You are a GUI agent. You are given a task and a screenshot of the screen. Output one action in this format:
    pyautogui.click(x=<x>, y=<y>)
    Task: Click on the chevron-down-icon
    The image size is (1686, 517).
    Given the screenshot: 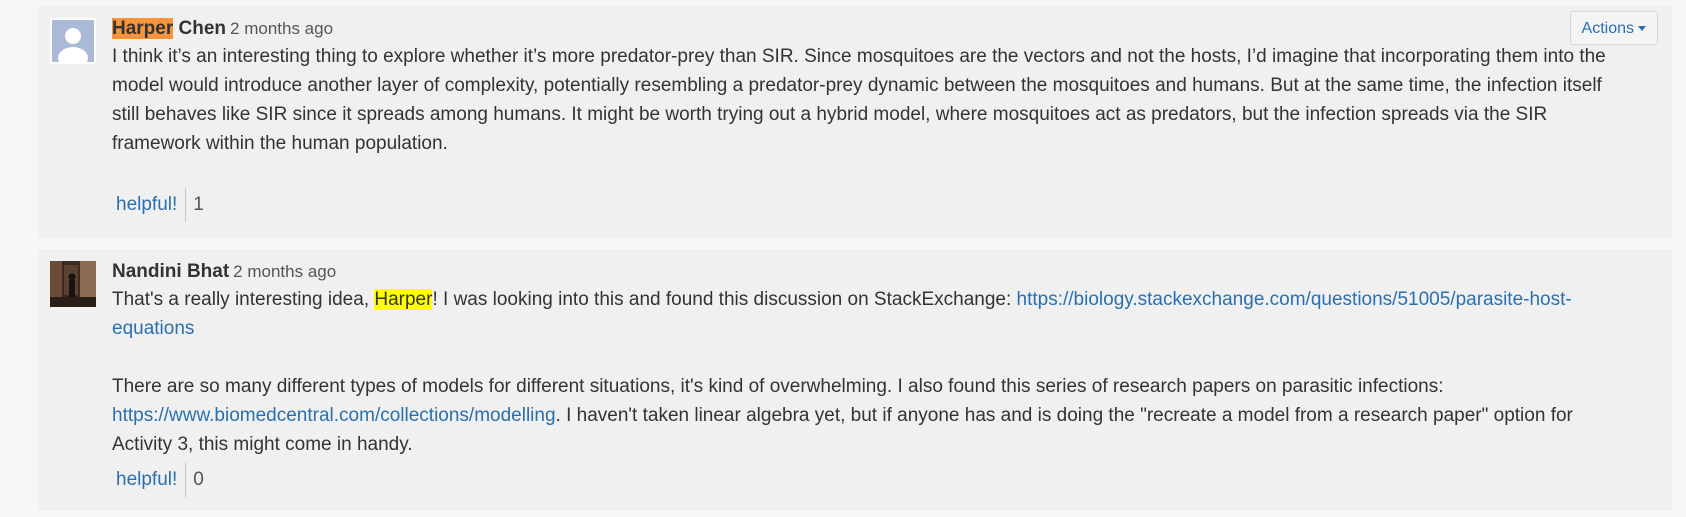 What is the action you would take?
    pyautogui.click(x=1642, y=29)
    